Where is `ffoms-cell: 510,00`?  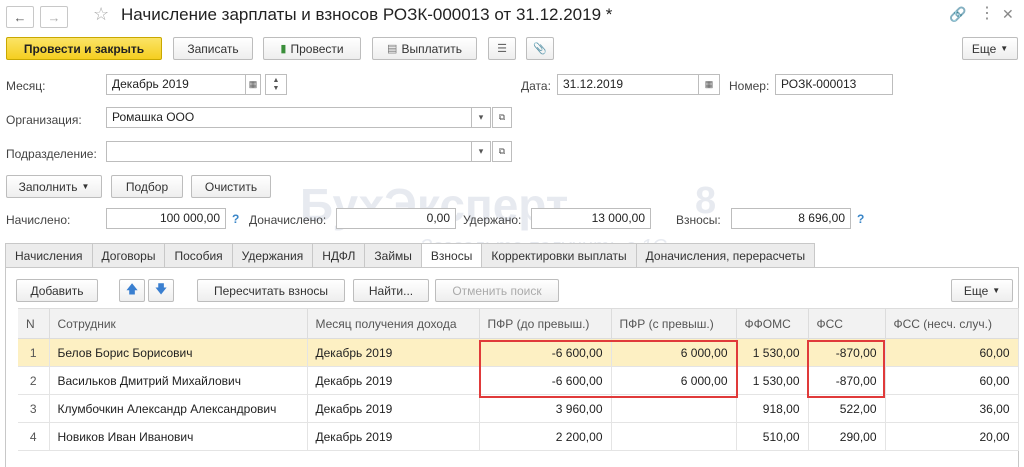 ffoms-cell: 510,00 is located at coordinates (772, 436).